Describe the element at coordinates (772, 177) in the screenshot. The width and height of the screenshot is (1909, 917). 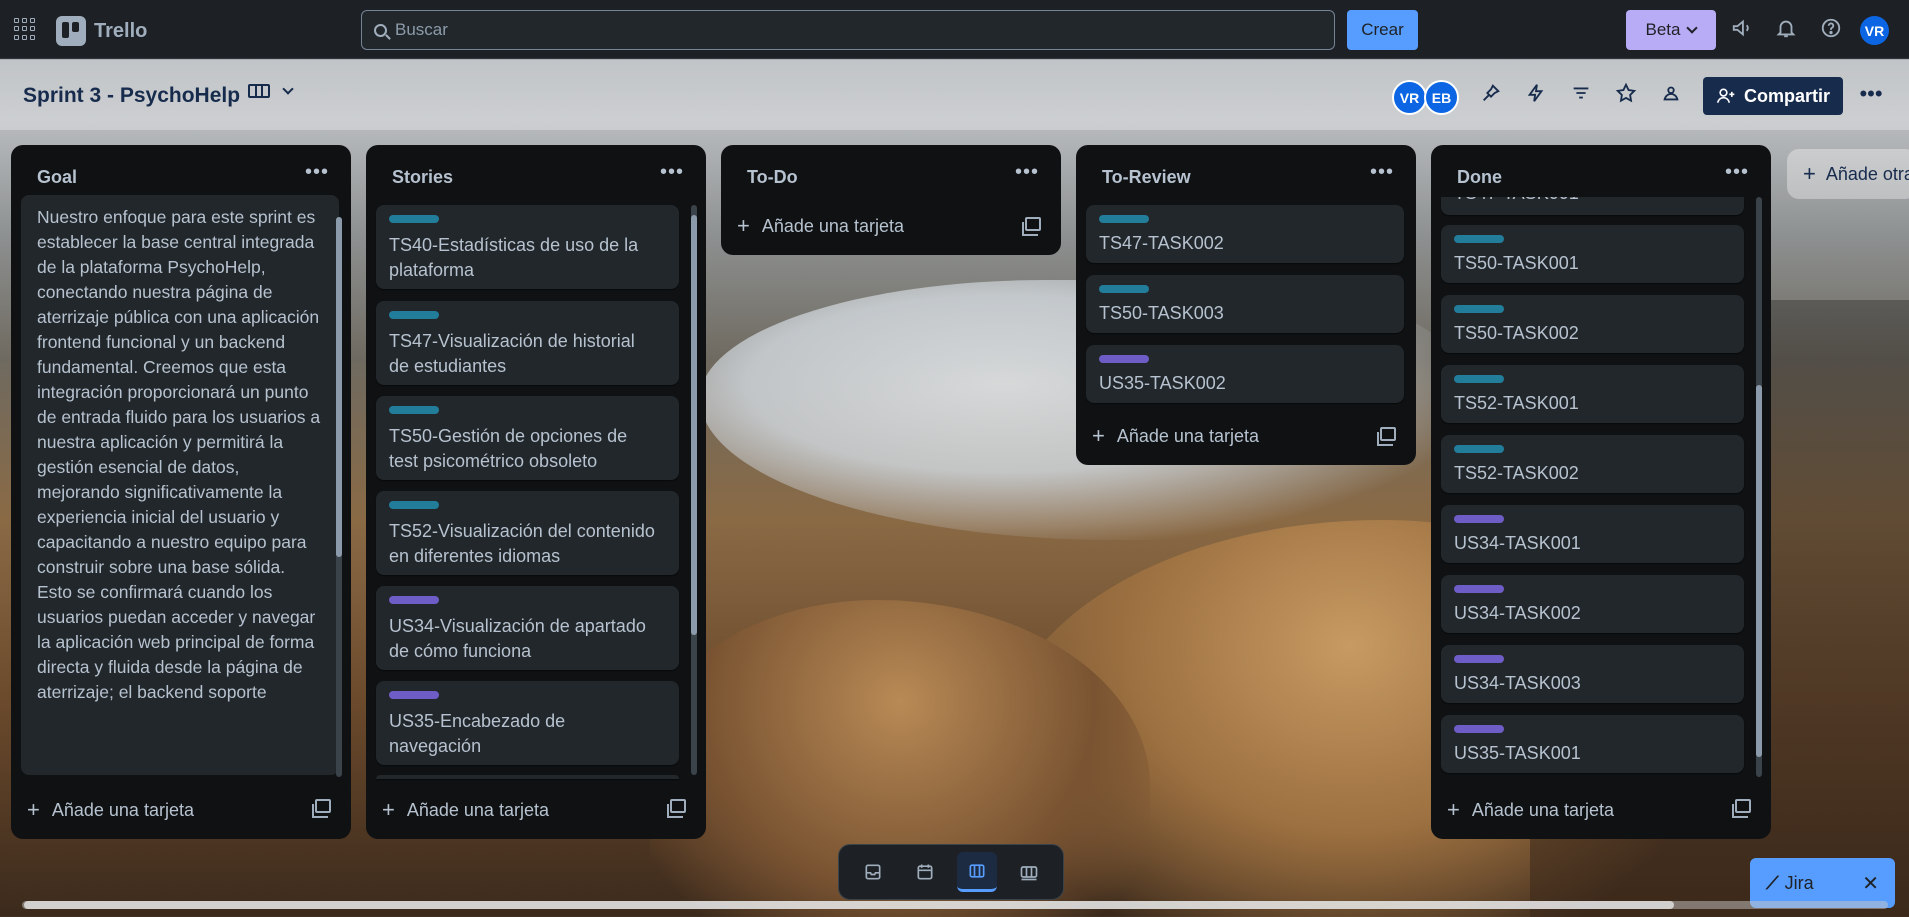
I see `list-title: To-Do` at that location.